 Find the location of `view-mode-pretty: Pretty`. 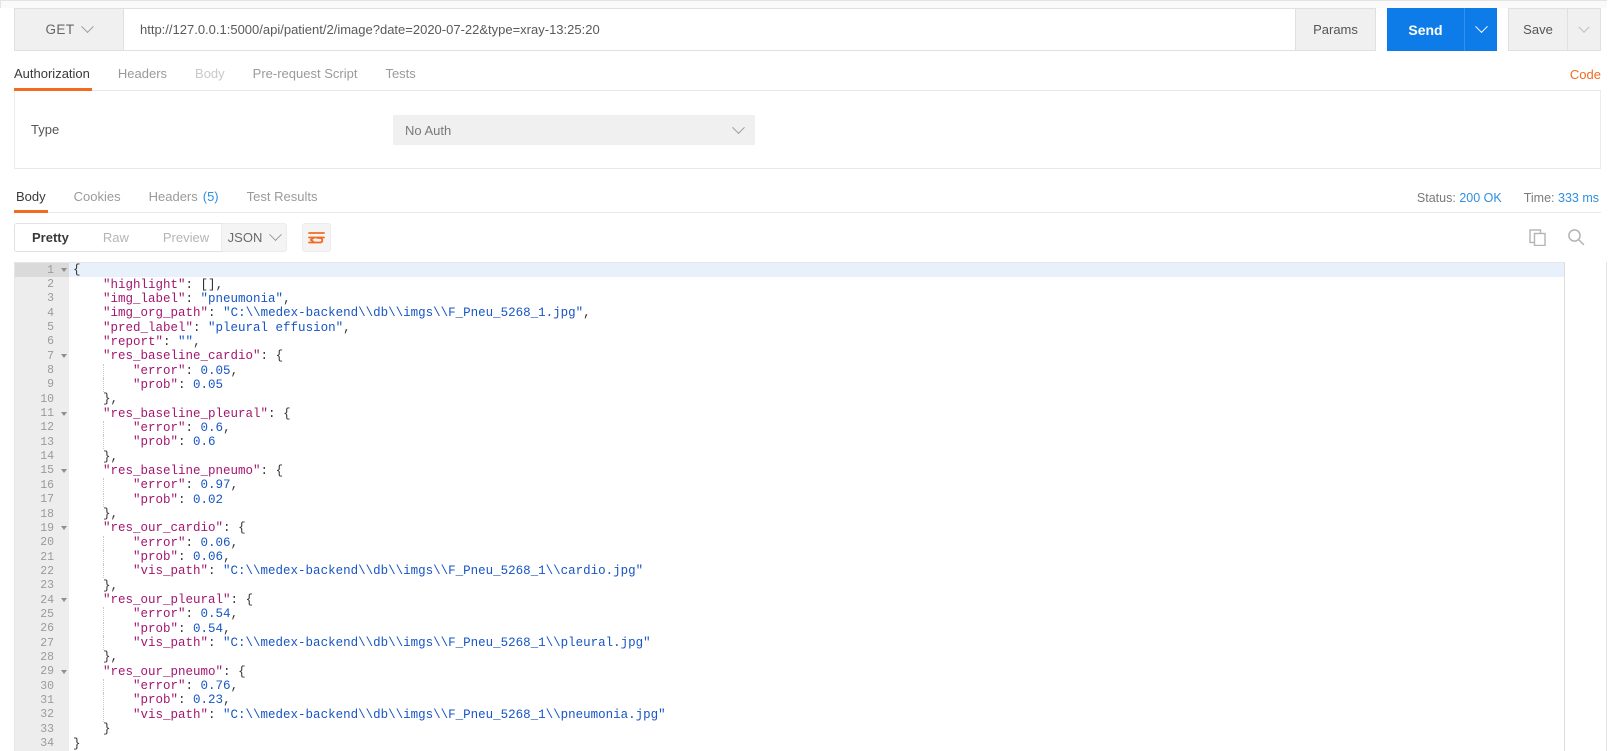

view-mode-pretty: Pretty is located at coordinates (50, 237).